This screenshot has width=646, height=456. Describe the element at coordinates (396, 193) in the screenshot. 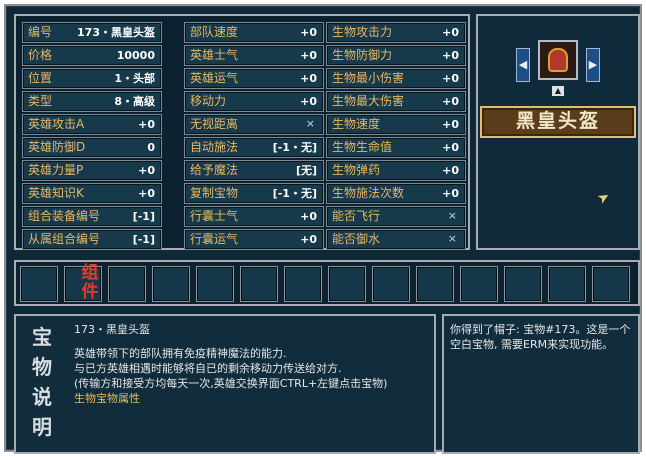

I see `attribute-cell: 生物施法次数 +0` at that location.